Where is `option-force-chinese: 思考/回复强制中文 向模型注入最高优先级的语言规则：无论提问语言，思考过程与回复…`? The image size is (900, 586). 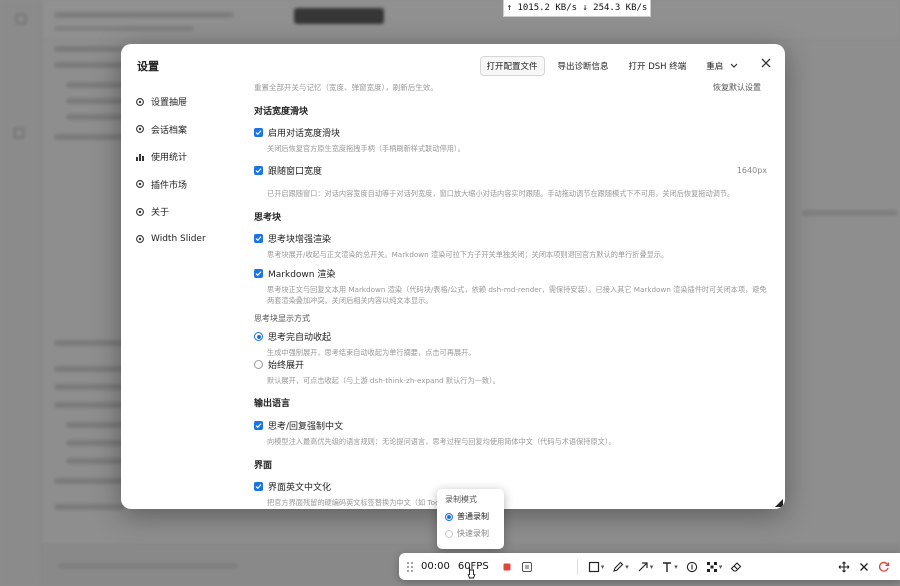
option-force-chinese: 思考/回复强制中文 向模型注入最高优先级的语言规则：无论提问语言，思考过程与回复… is located at coordinates (511, 433).